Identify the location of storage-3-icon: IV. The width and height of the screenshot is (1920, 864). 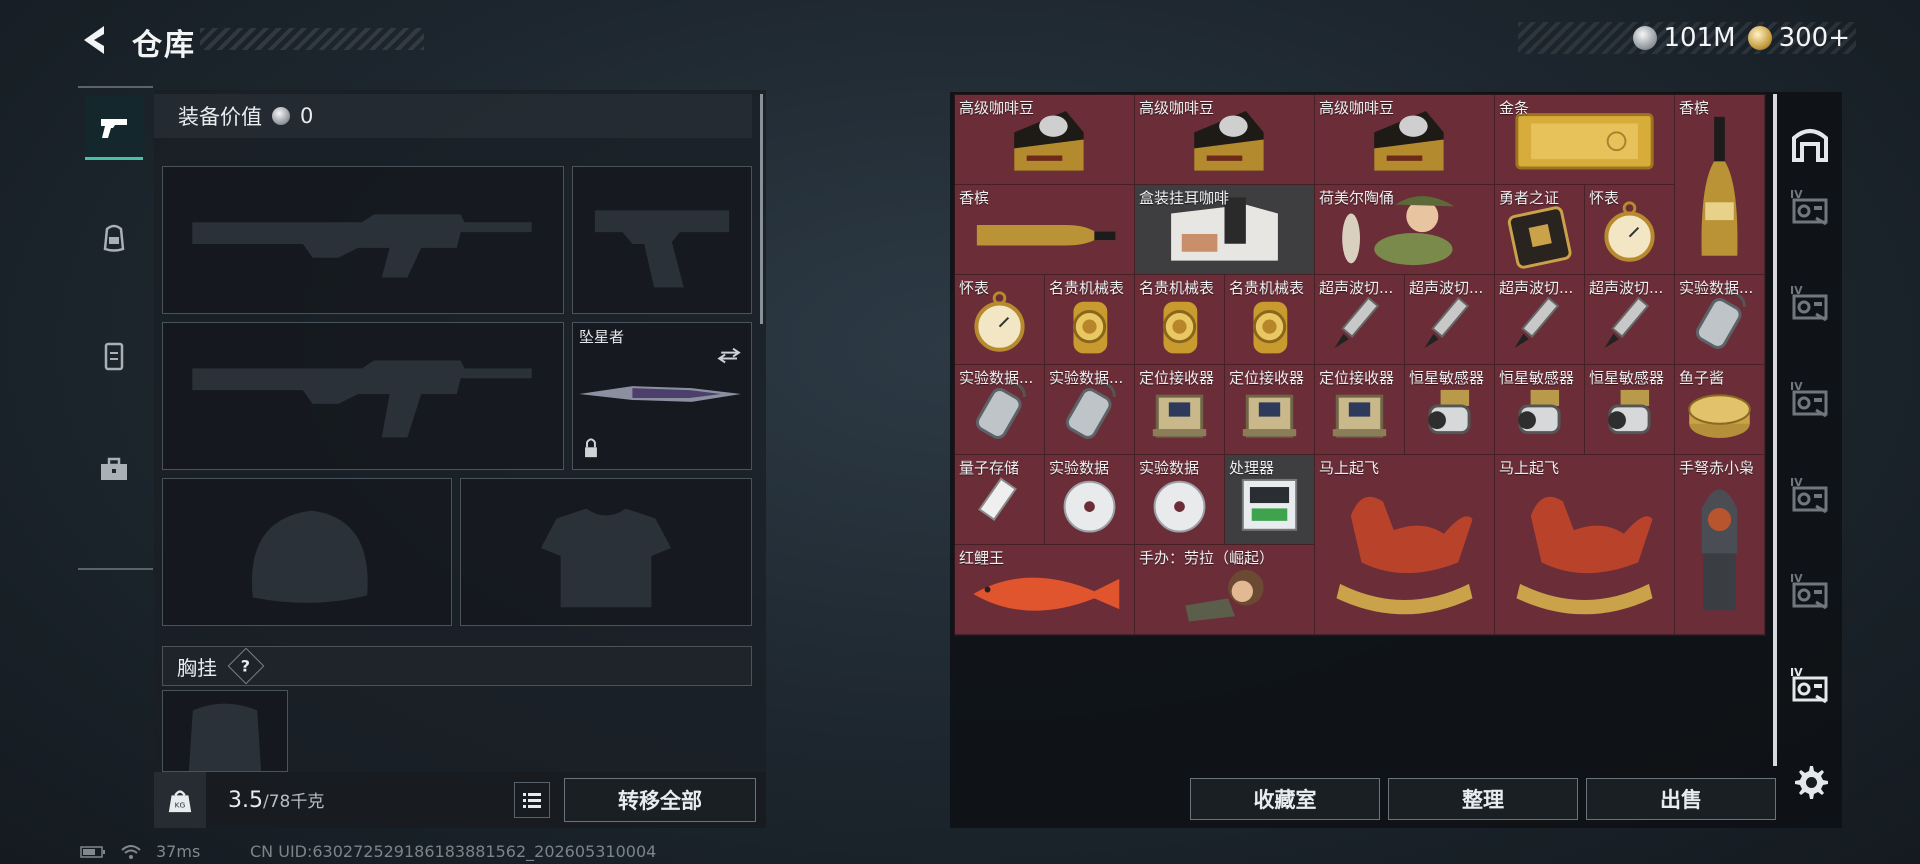
(1809, 399).